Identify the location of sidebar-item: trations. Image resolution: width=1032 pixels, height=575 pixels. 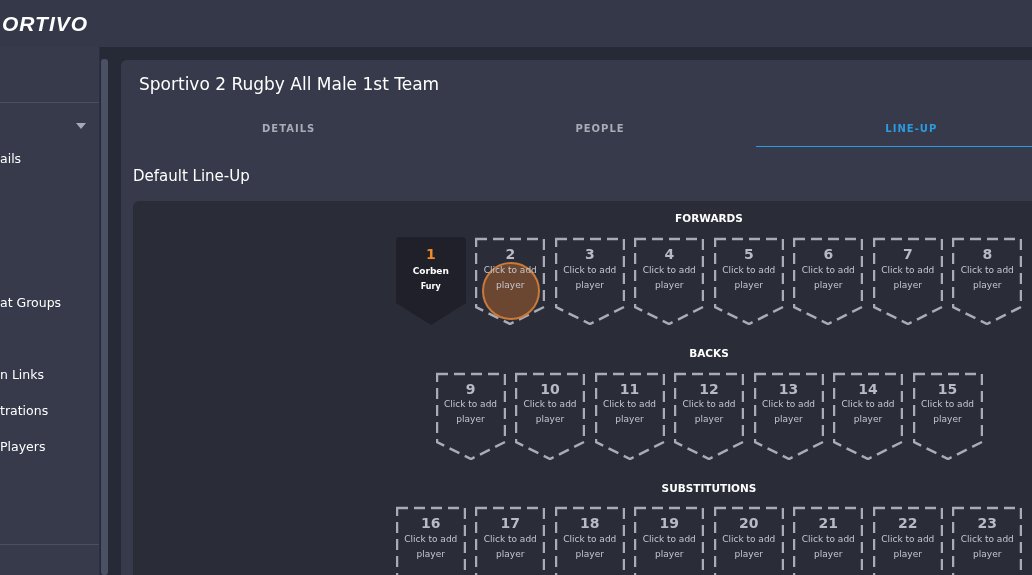
(49, 411).